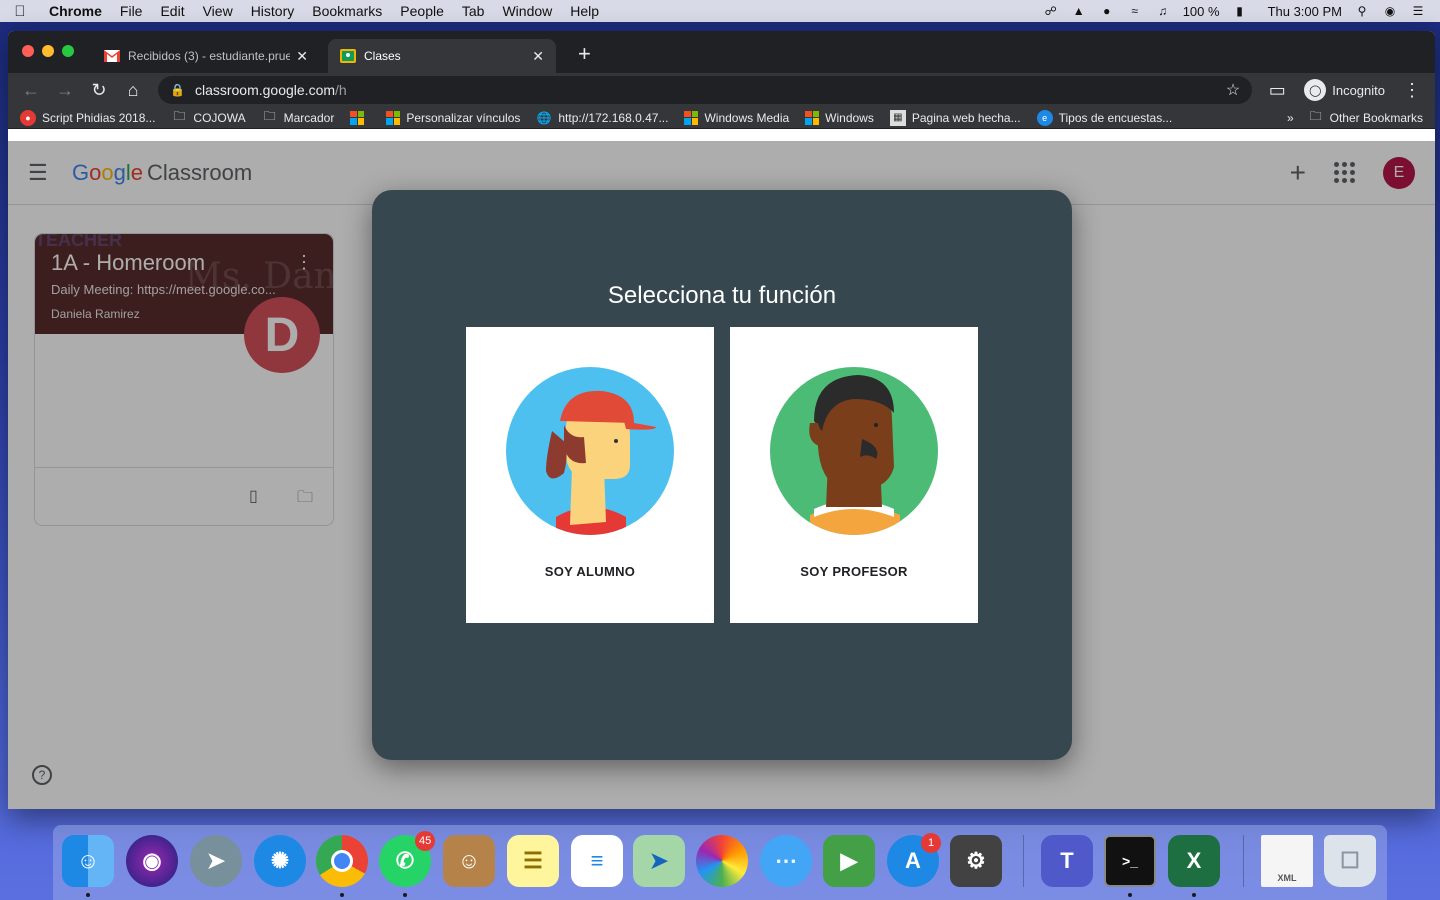 The image size is (1440, 900). I want to click on menu-people: People, so click(422, 11).